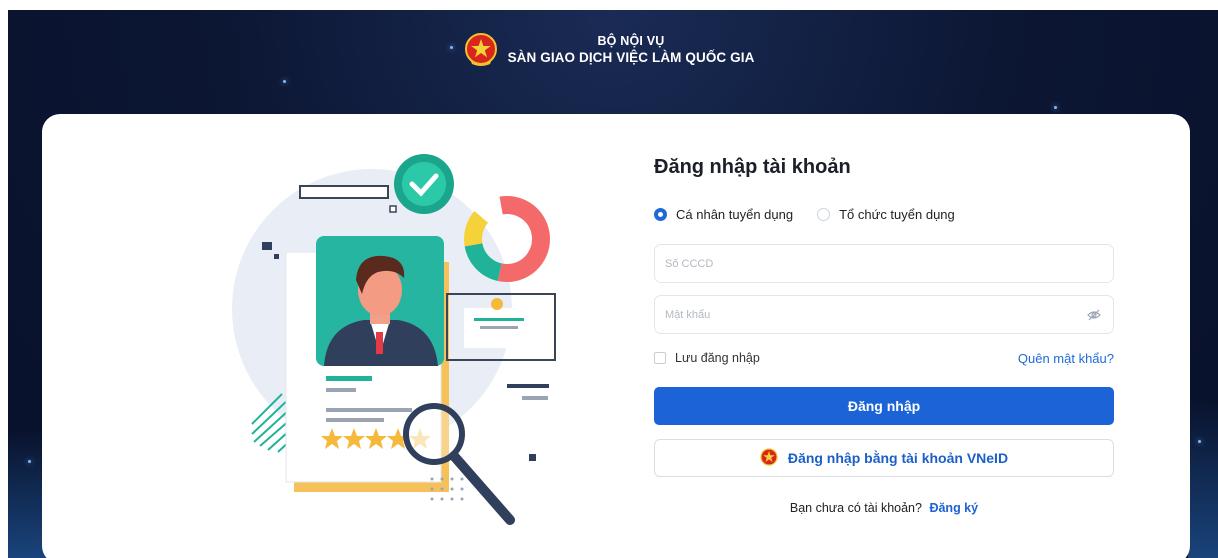  I want to click on id-number-input: Số CCCD, so click(884, 263).